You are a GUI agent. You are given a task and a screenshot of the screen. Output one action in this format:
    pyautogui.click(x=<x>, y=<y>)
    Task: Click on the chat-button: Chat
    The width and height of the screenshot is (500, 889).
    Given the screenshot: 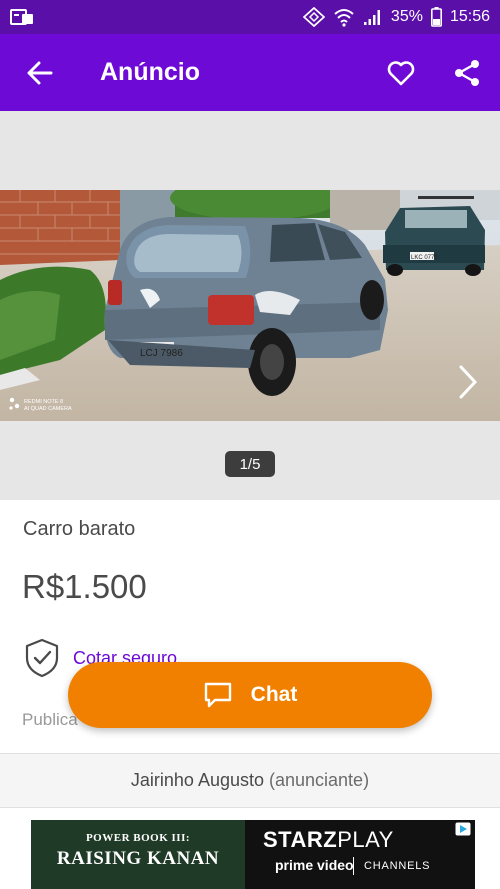 What is the action you would take?
    pyautogui.click(x=250, y=695)
    